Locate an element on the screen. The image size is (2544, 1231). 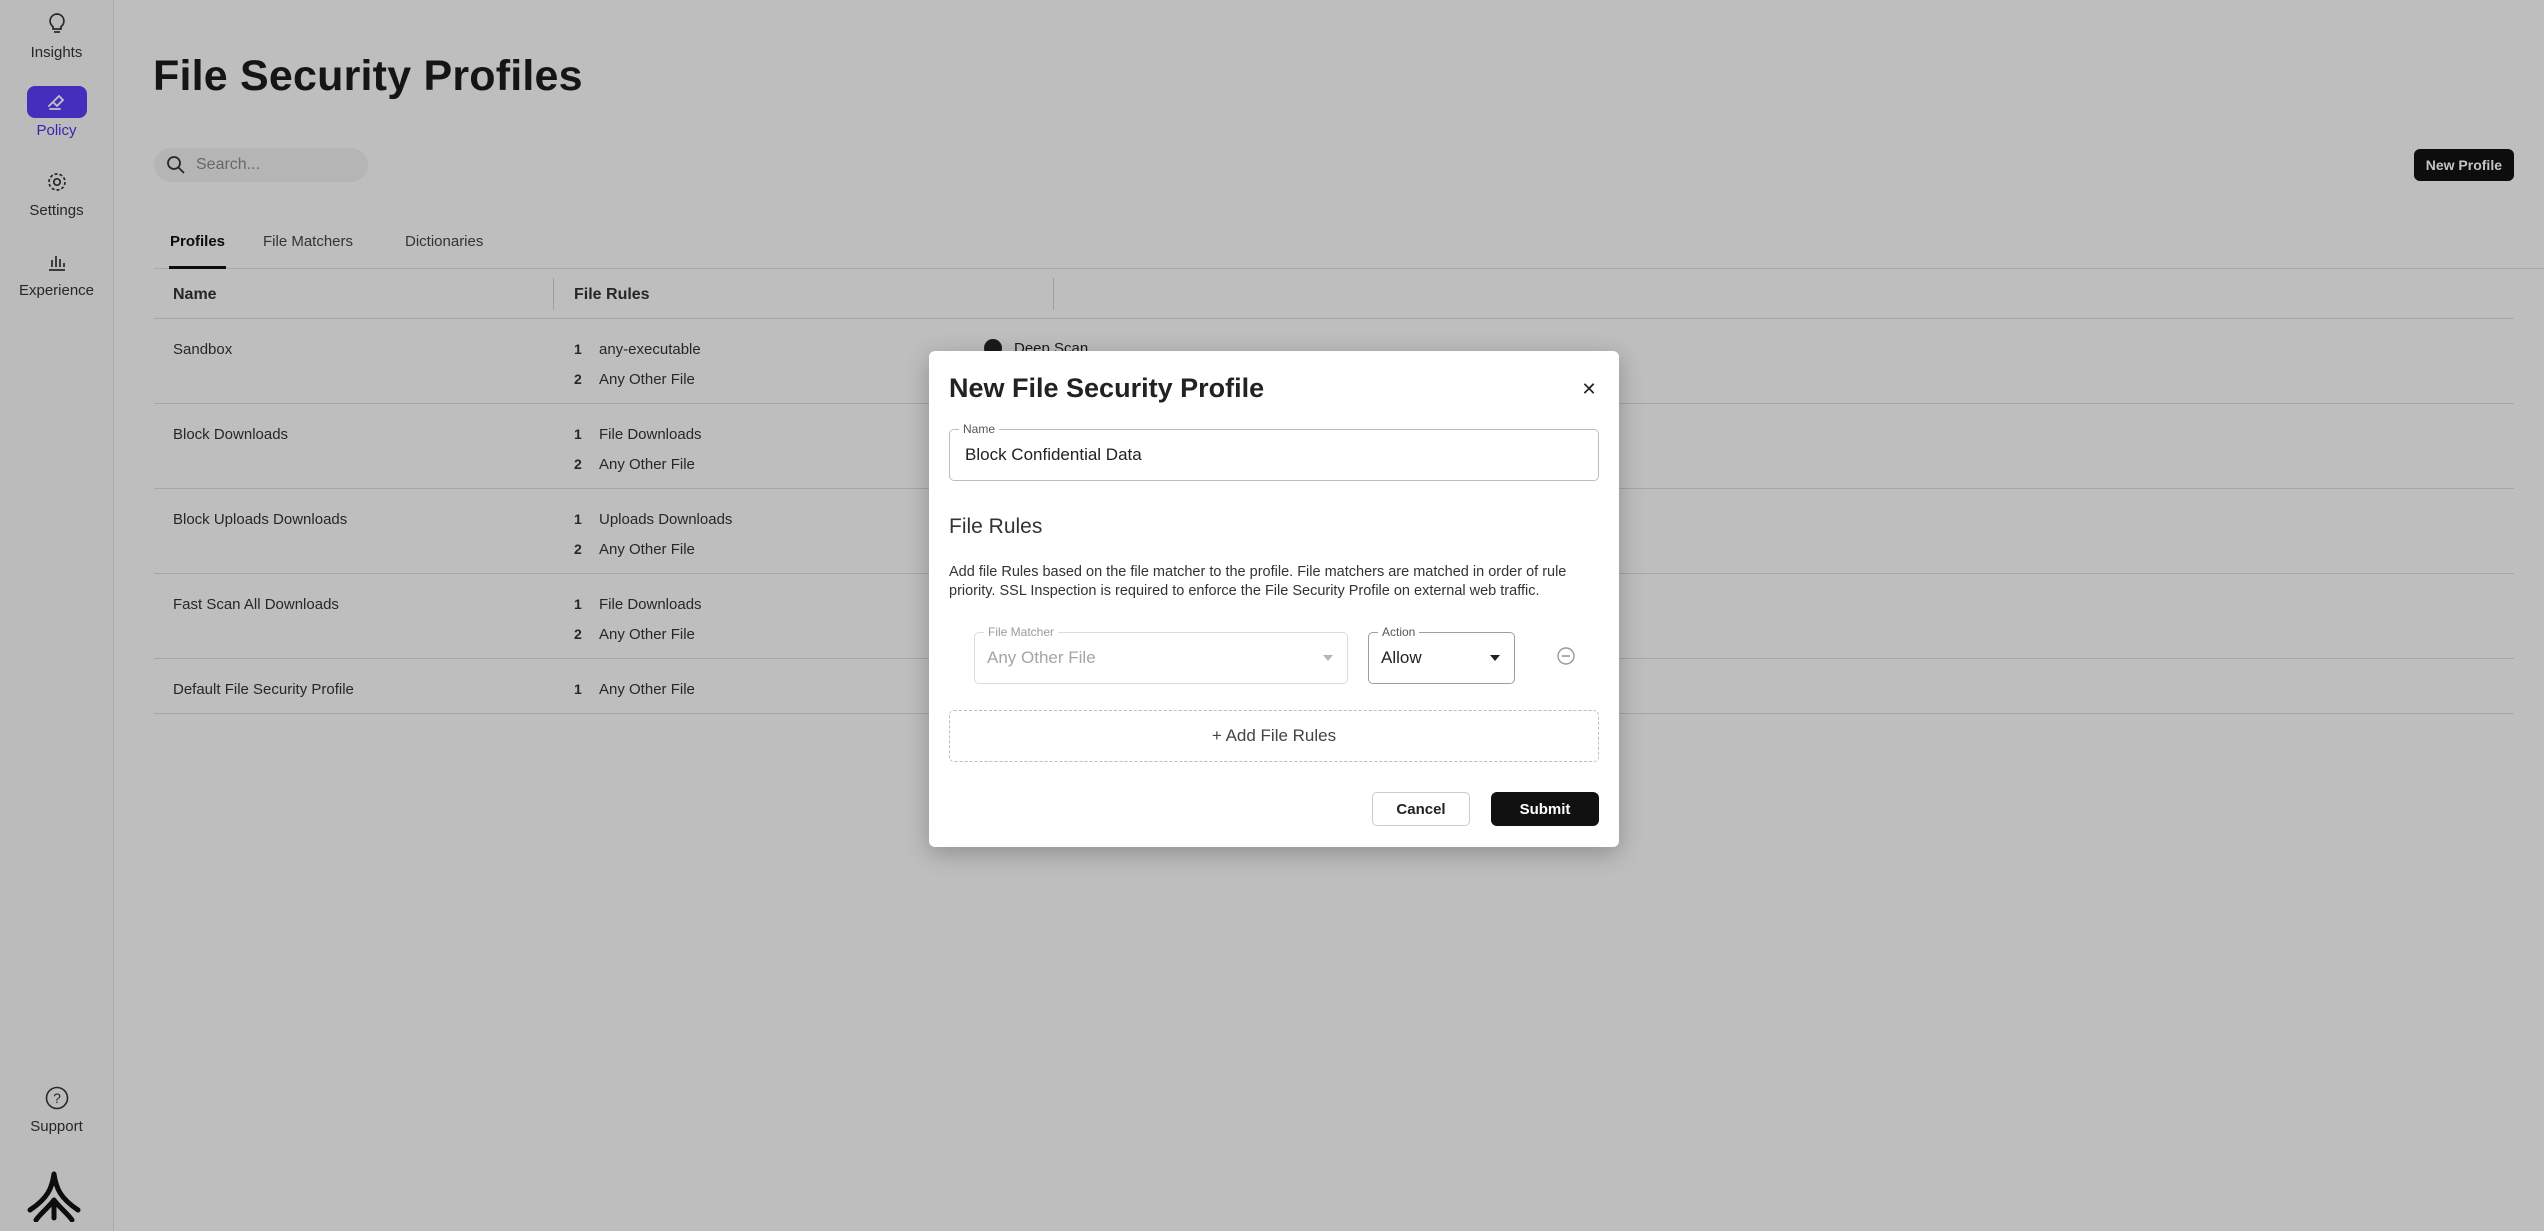
submit-button: Submit is located at coordinates (1545, 809).